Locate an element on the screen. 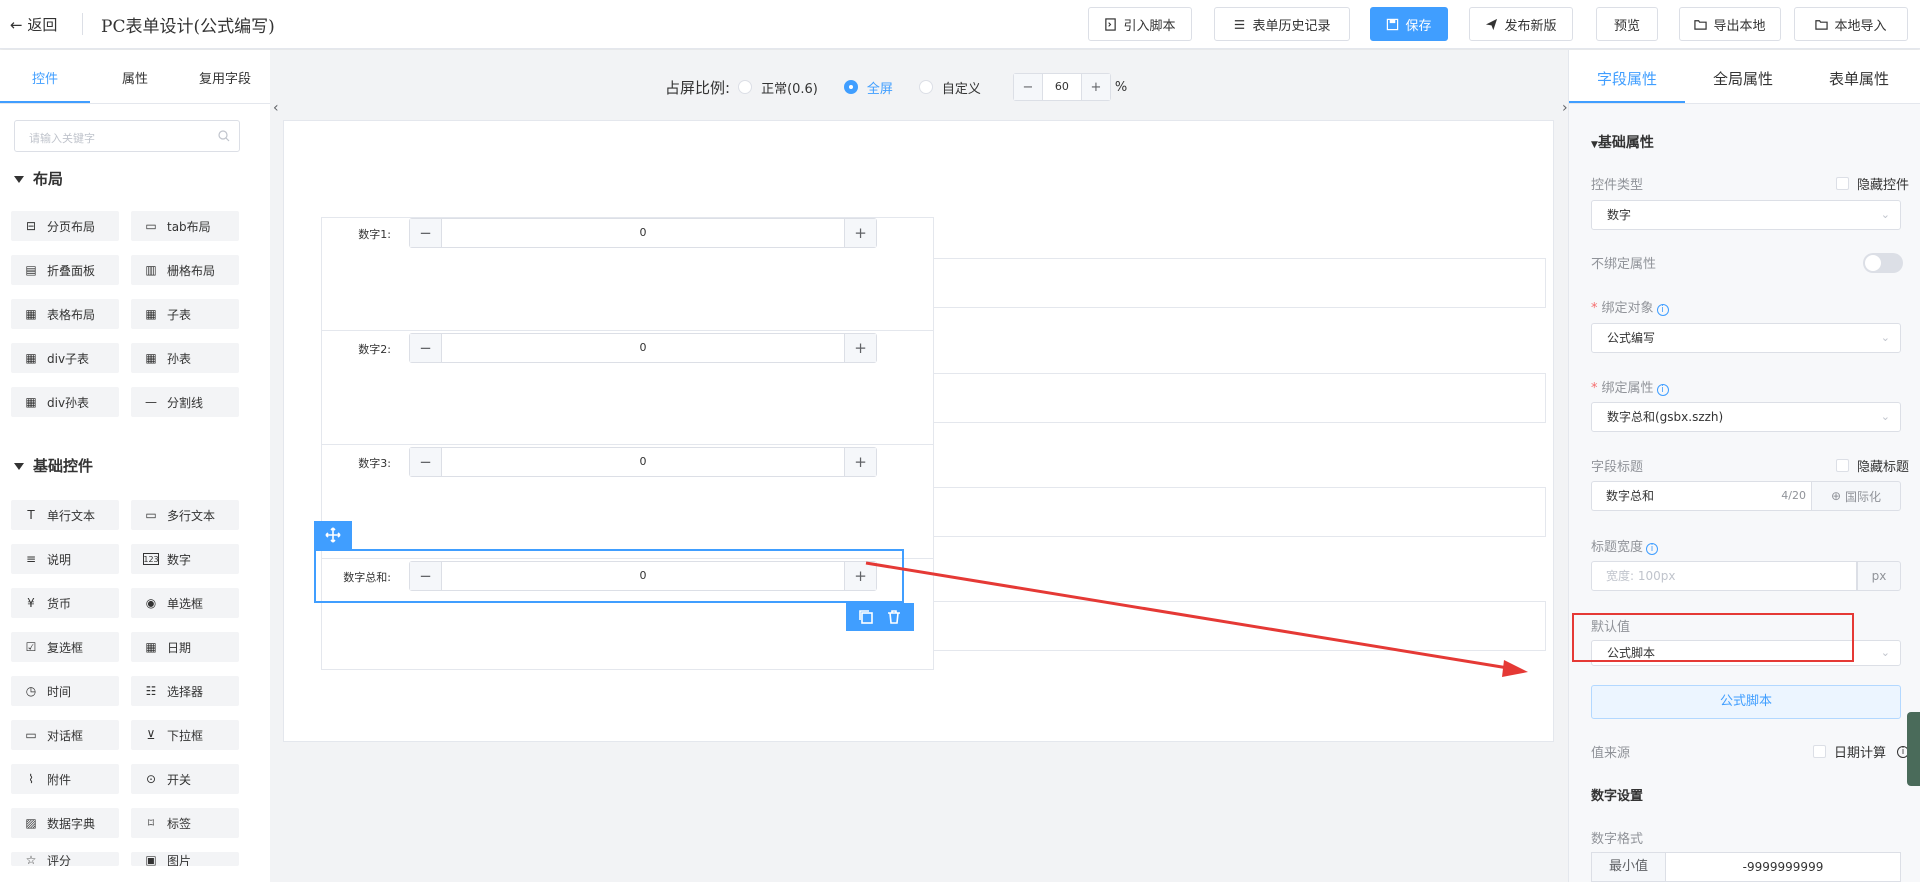 The height and width of the screenshot is (882, 1920). zoom-minus-button: − is located at coordinates (1027, 87).